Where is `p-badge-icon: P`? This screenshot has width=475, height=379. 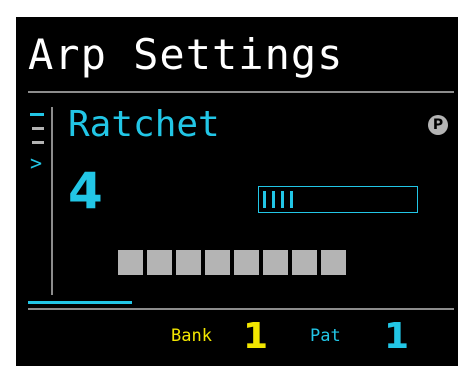
p-badge-icon: P is located at coordinates (438, 125).